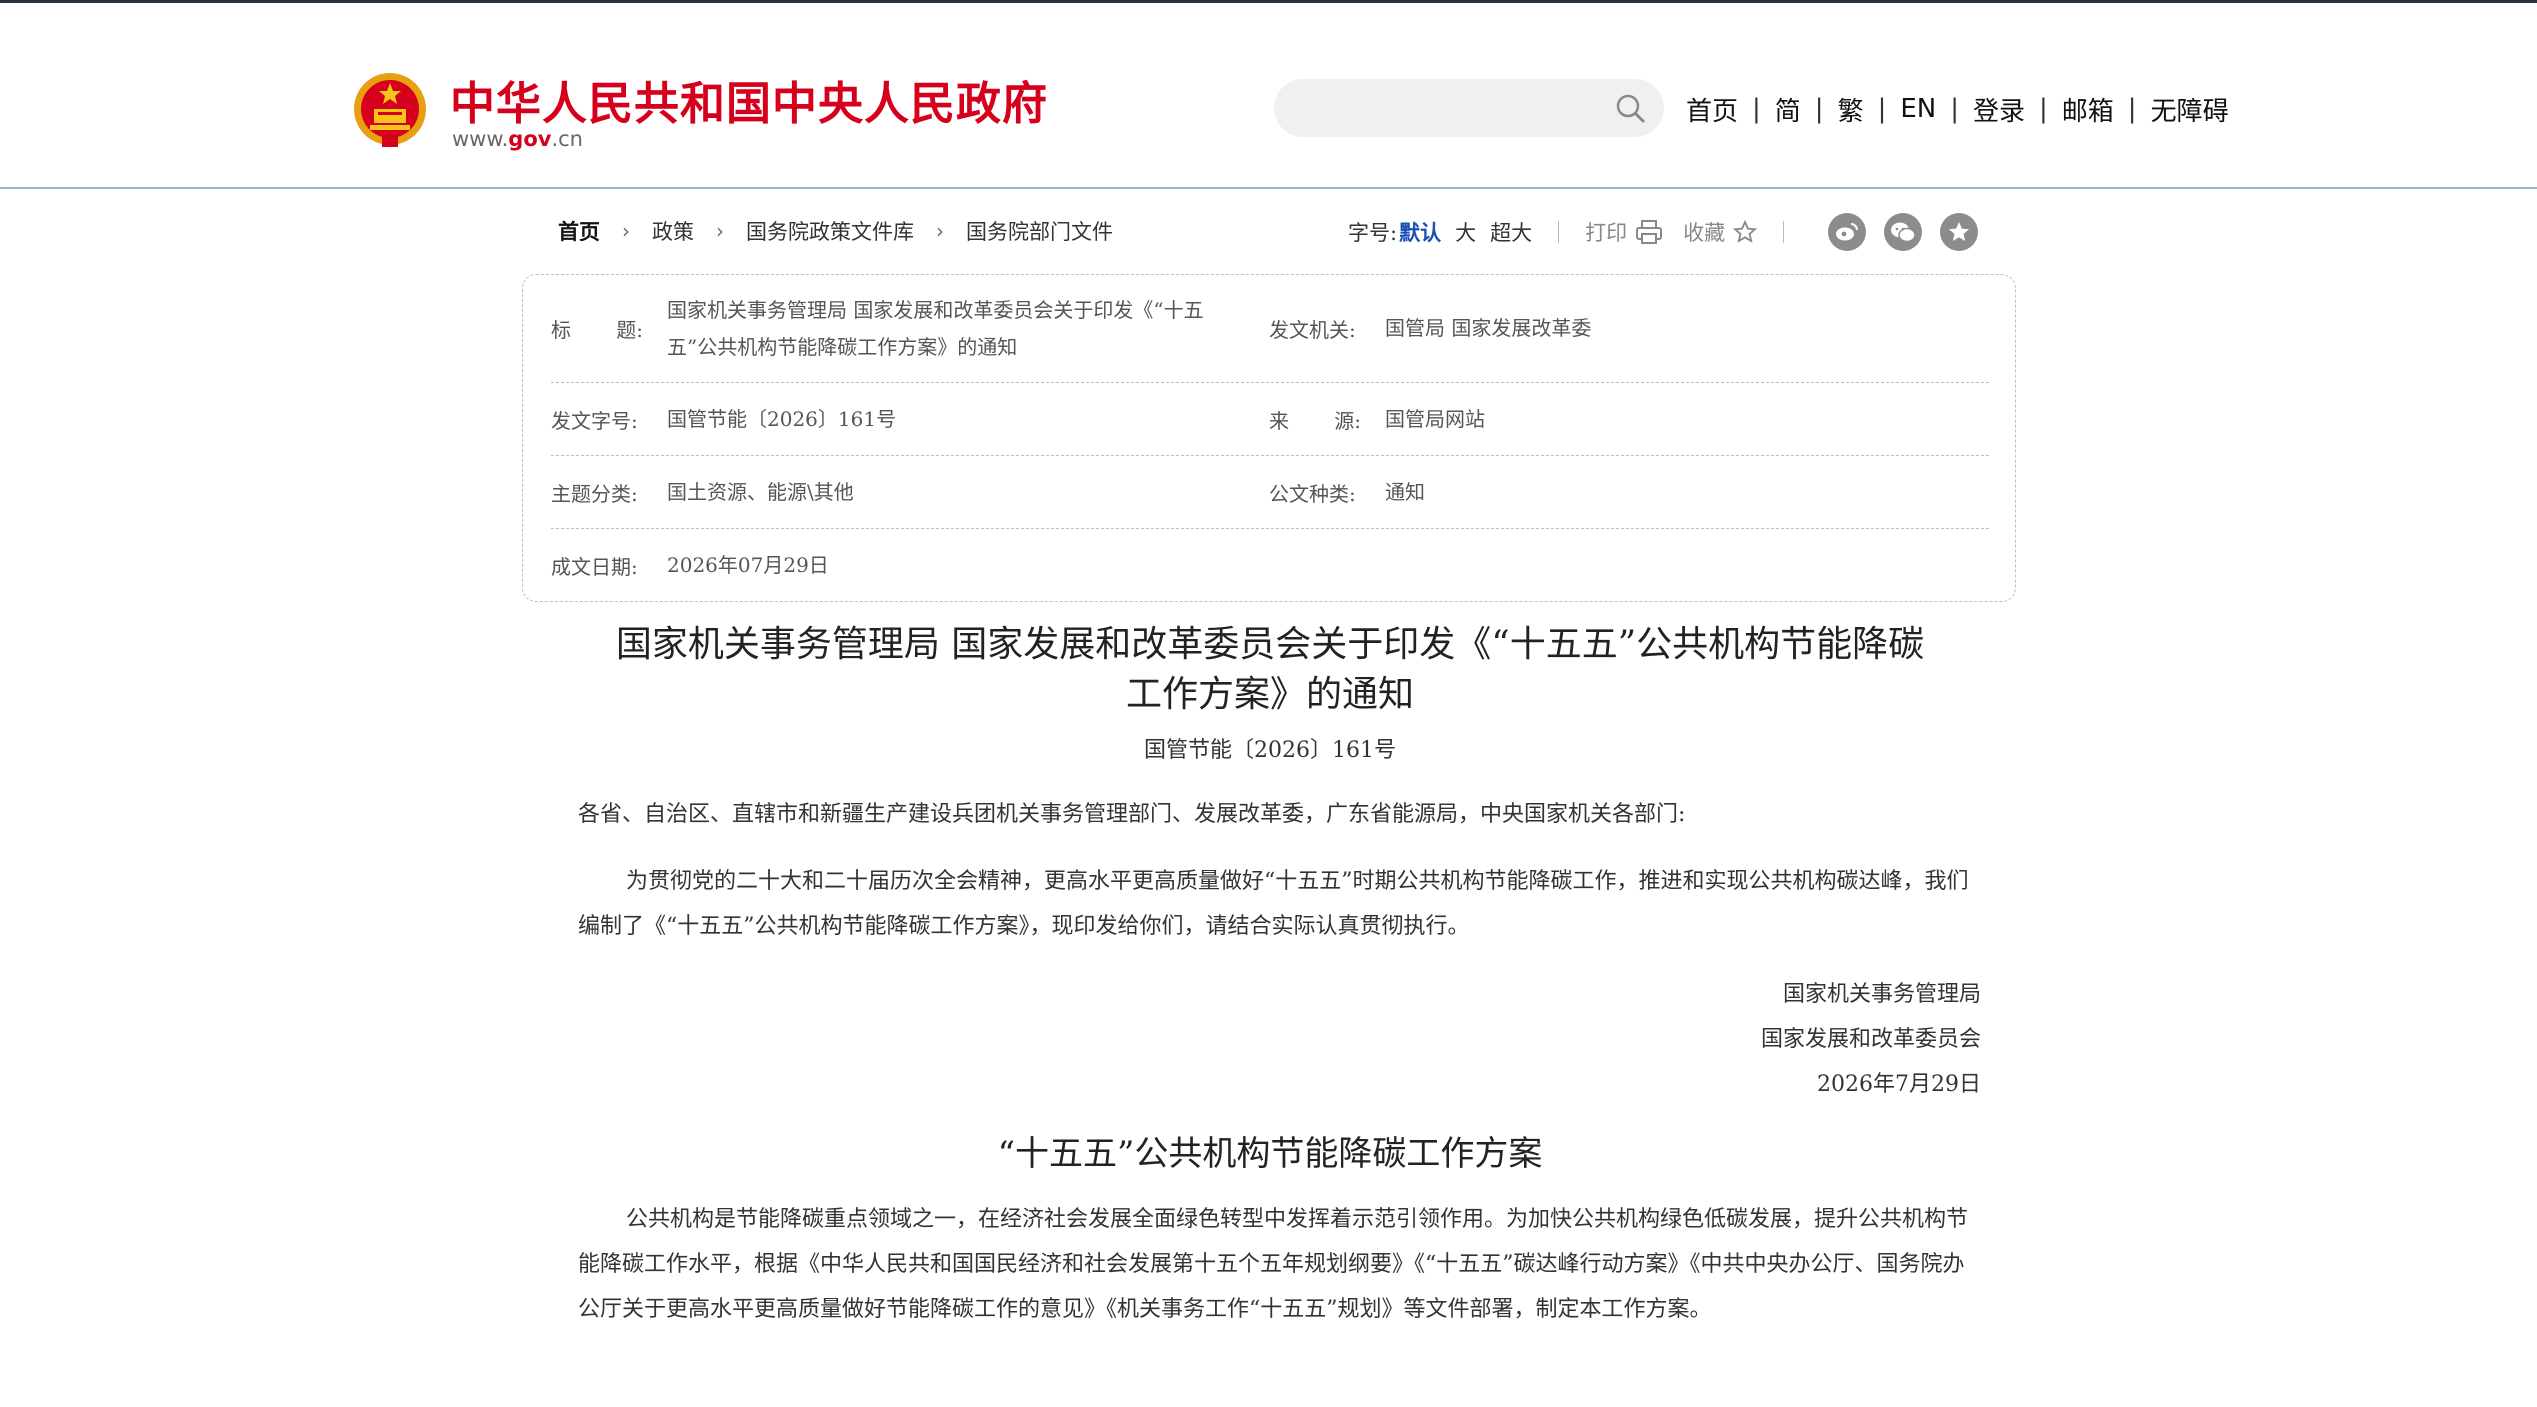 The height and width of the screenshot is (1407, 2537). I want to click on docno-value: 国管节能〔2026〕161号, so click(782, 418).